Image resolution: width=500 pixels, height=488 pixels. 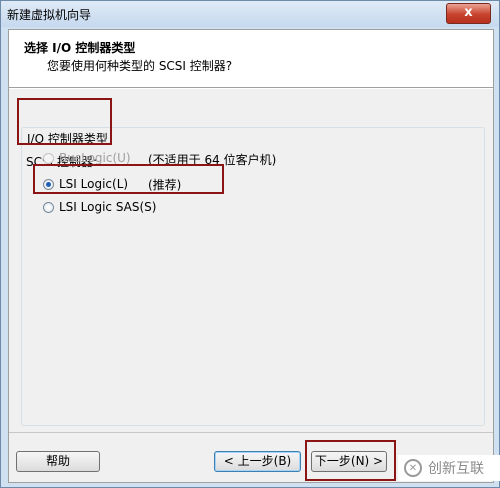 What do you see at coordinates (251, 432) in the screenshot?
I see `footer-divider` at bounding box center [251, 432].